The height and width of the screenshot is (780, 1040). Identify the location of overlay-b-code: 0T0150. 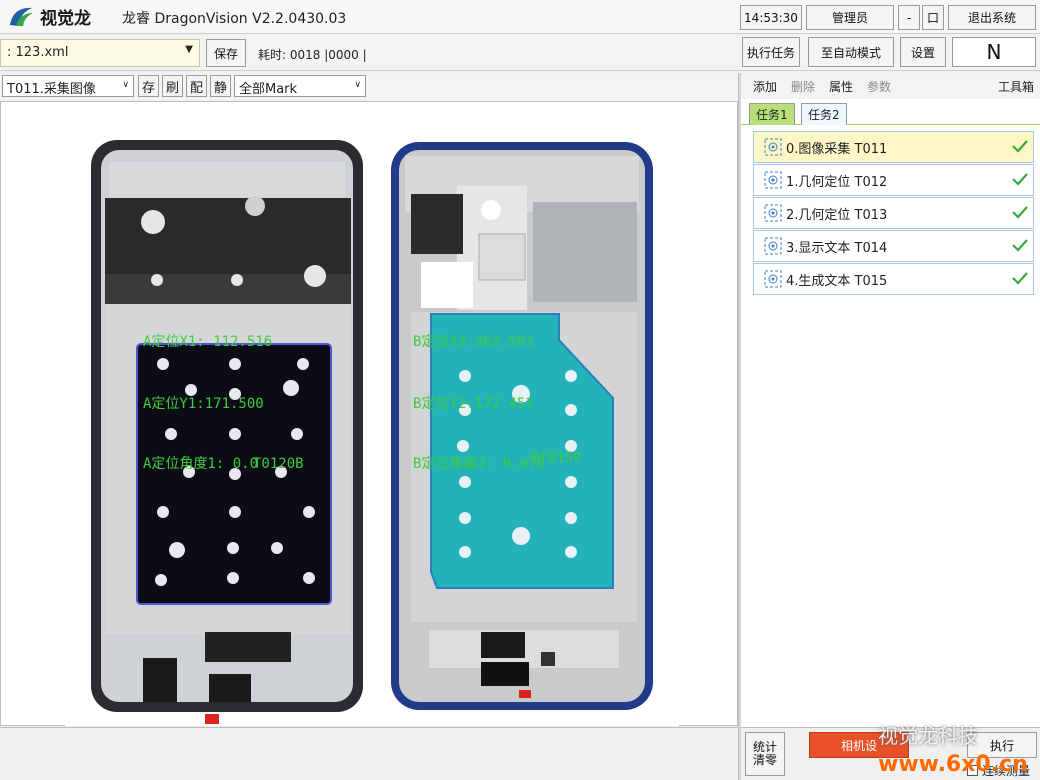
(556, 458).